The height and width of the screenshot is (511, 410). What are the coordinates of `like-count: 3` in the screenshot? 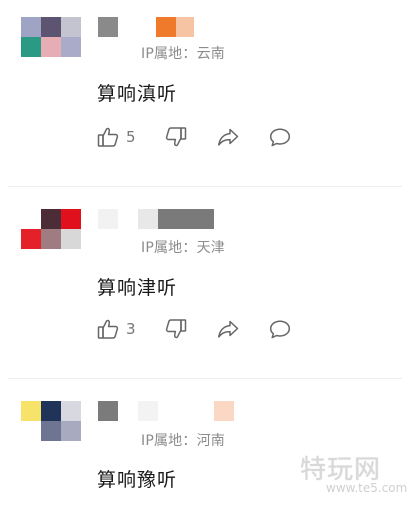 It's located at (131, 329).